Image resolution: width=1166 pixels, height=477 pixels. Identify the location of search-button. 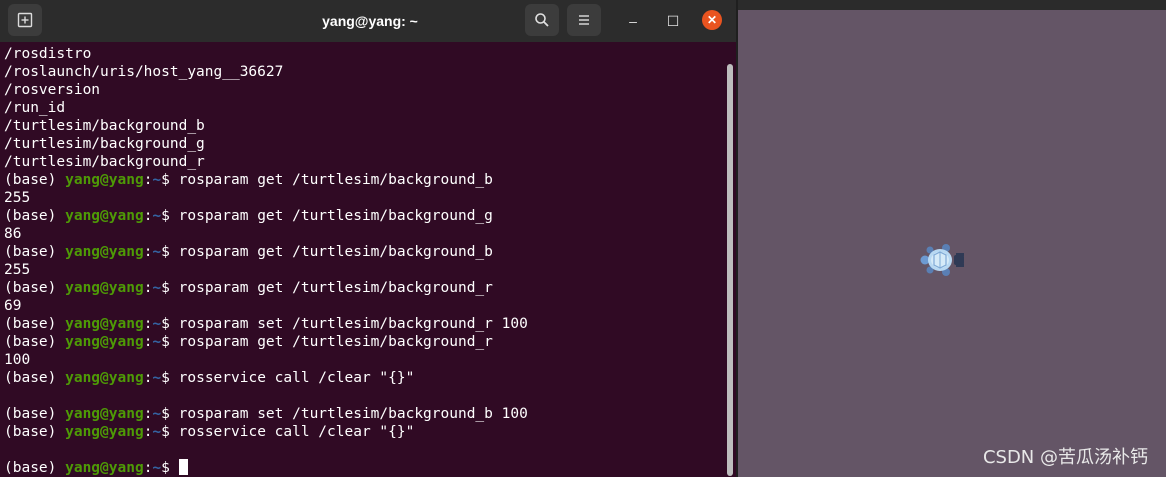
(542, 20).